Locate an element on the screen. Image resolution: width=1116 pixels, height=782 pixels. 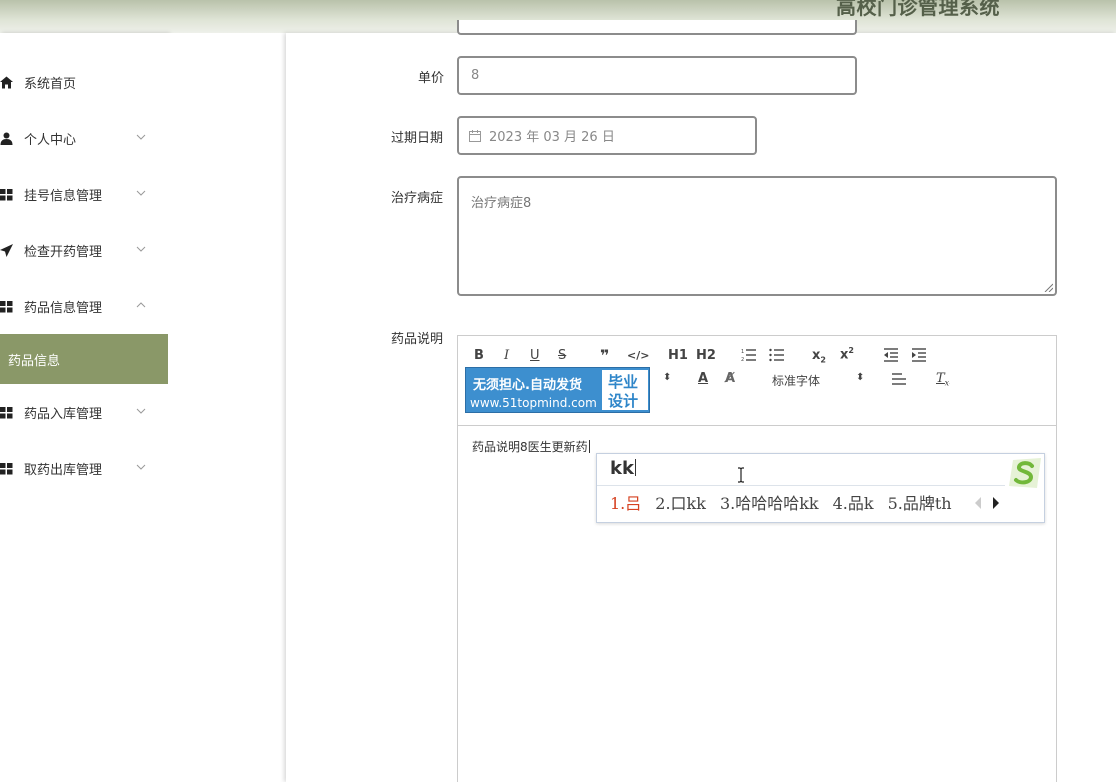
indent-icon is located at coordinates (919, 355).